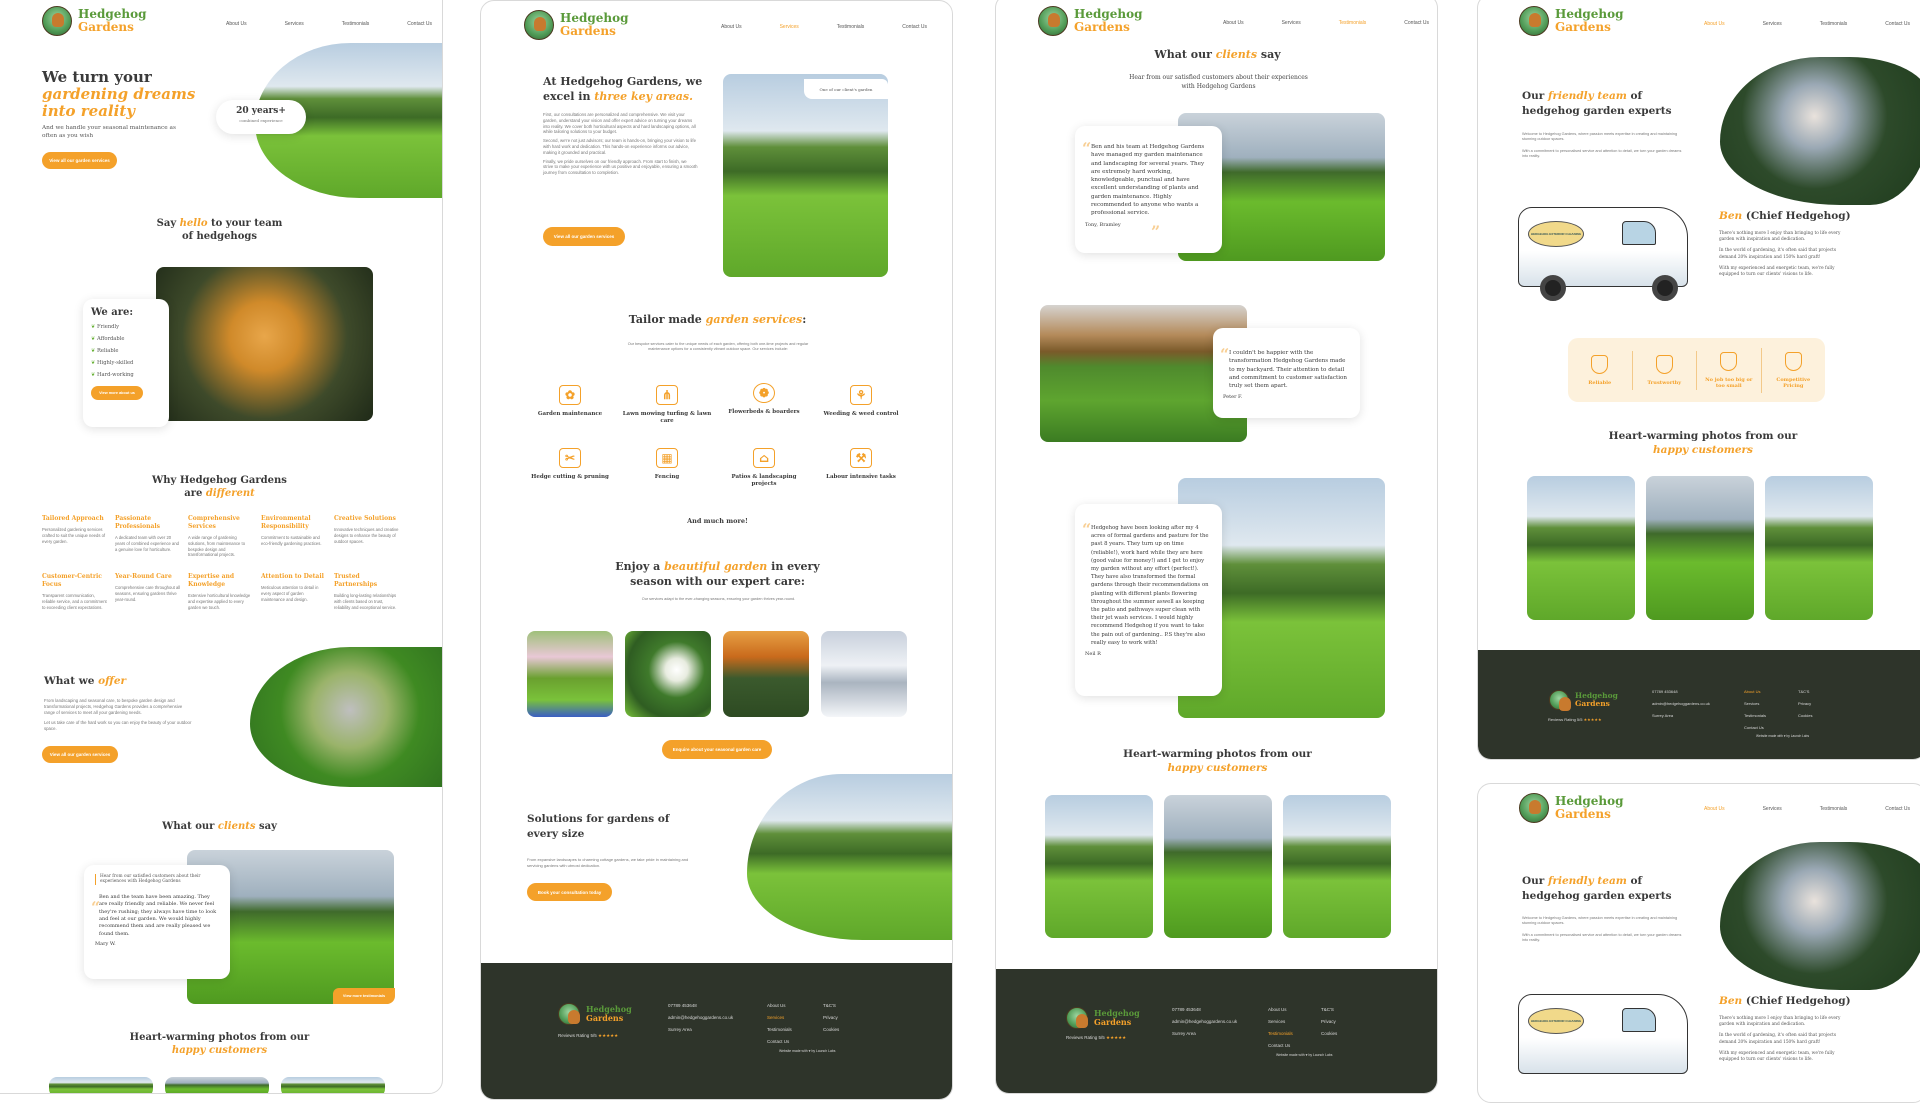 This screenshot has height=1103, width=1920. I want to click on book-consultation-button: Book your consultation today, so click(569, 892).